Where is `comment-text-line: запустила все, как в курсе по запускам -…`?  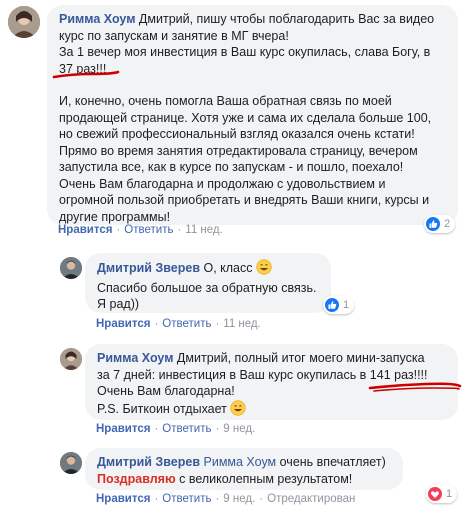
comment-text-line: запустила все, как в курсе по запускам -… is located at coordinates (231, 167).